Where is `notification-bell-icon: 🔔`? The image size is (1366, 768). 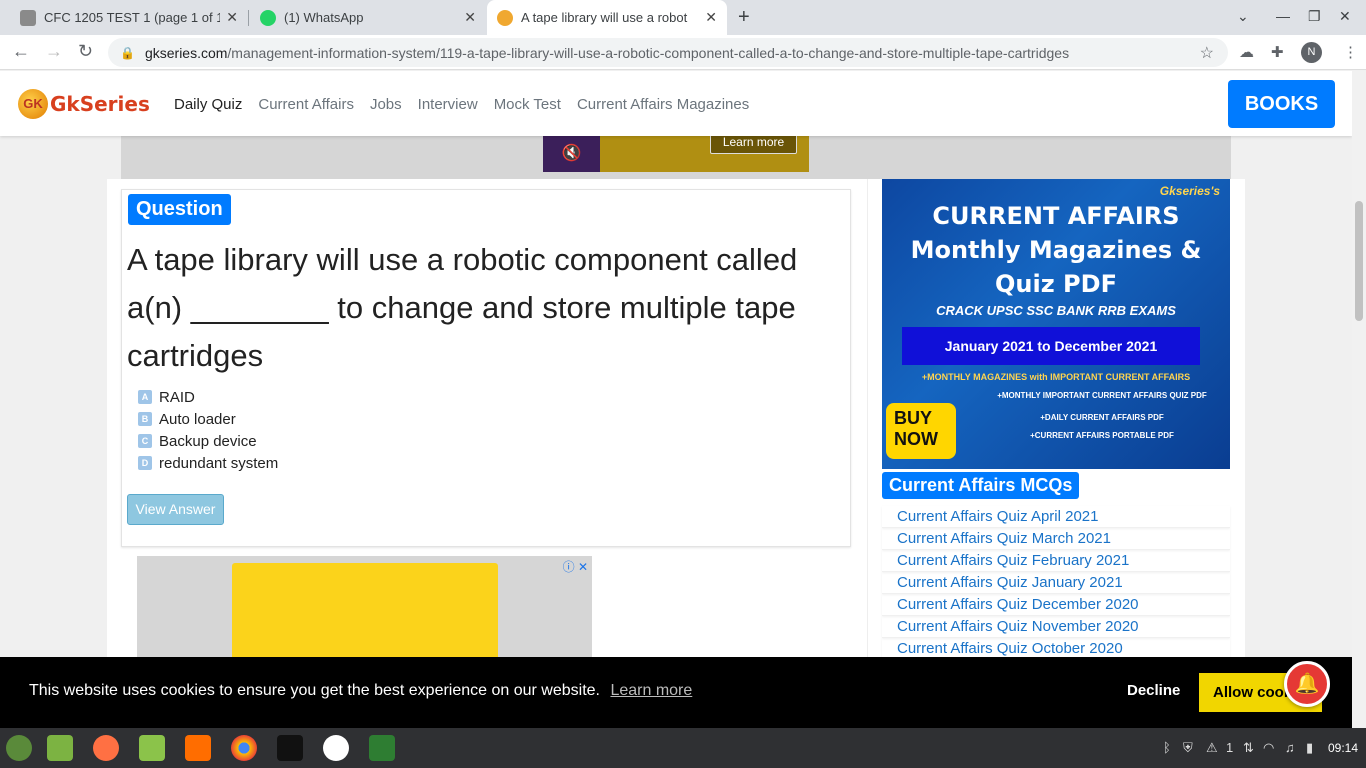 notification-bell-icon: 🔔 is located at coordinates (1307, 684).